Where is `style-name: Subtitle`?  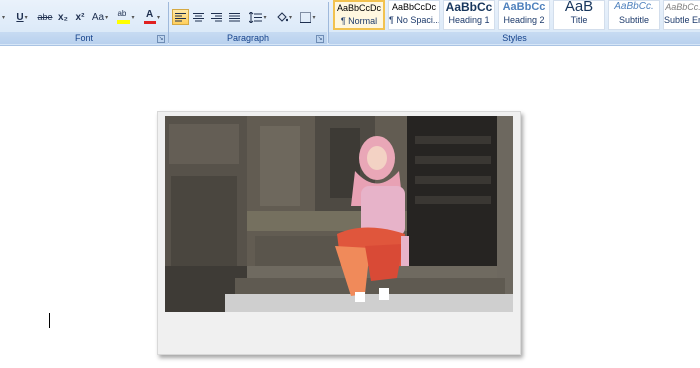 style-name: Subtitle is located at coordinates (634, 20).